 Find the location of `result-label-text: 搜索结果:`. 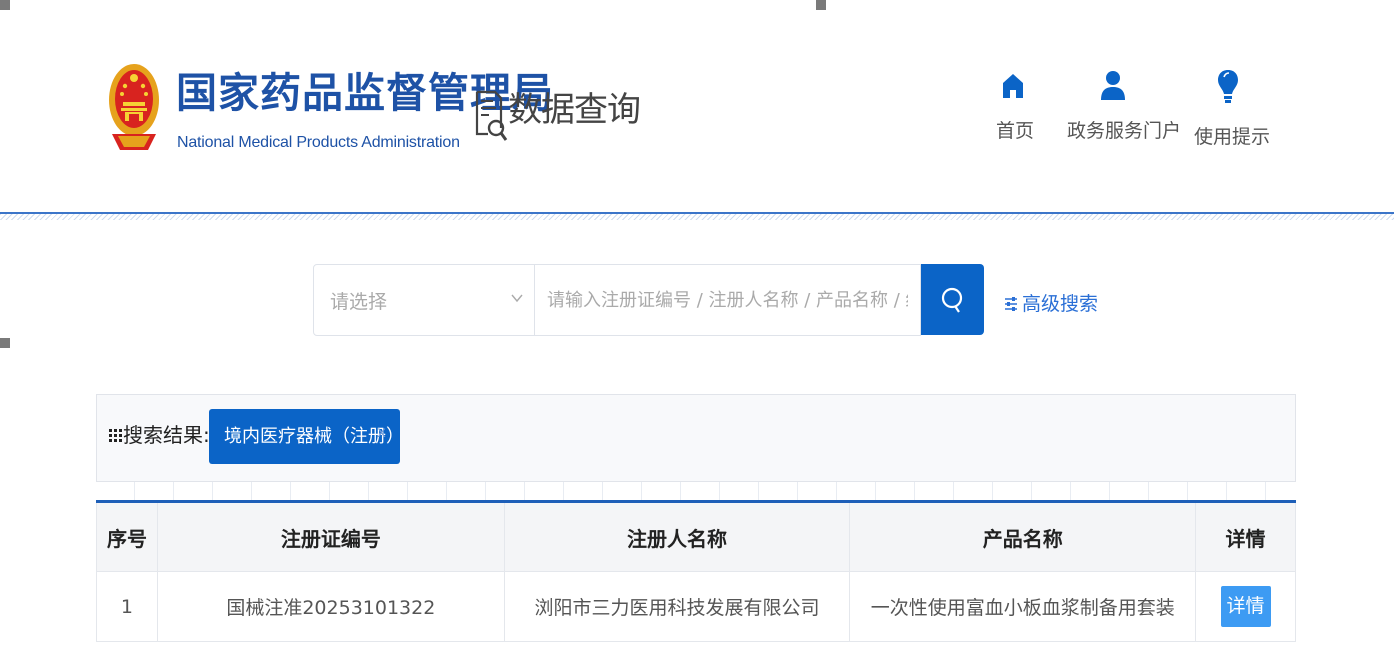

result-label-text: 搜索结果: is located at coordinates (166, 435).